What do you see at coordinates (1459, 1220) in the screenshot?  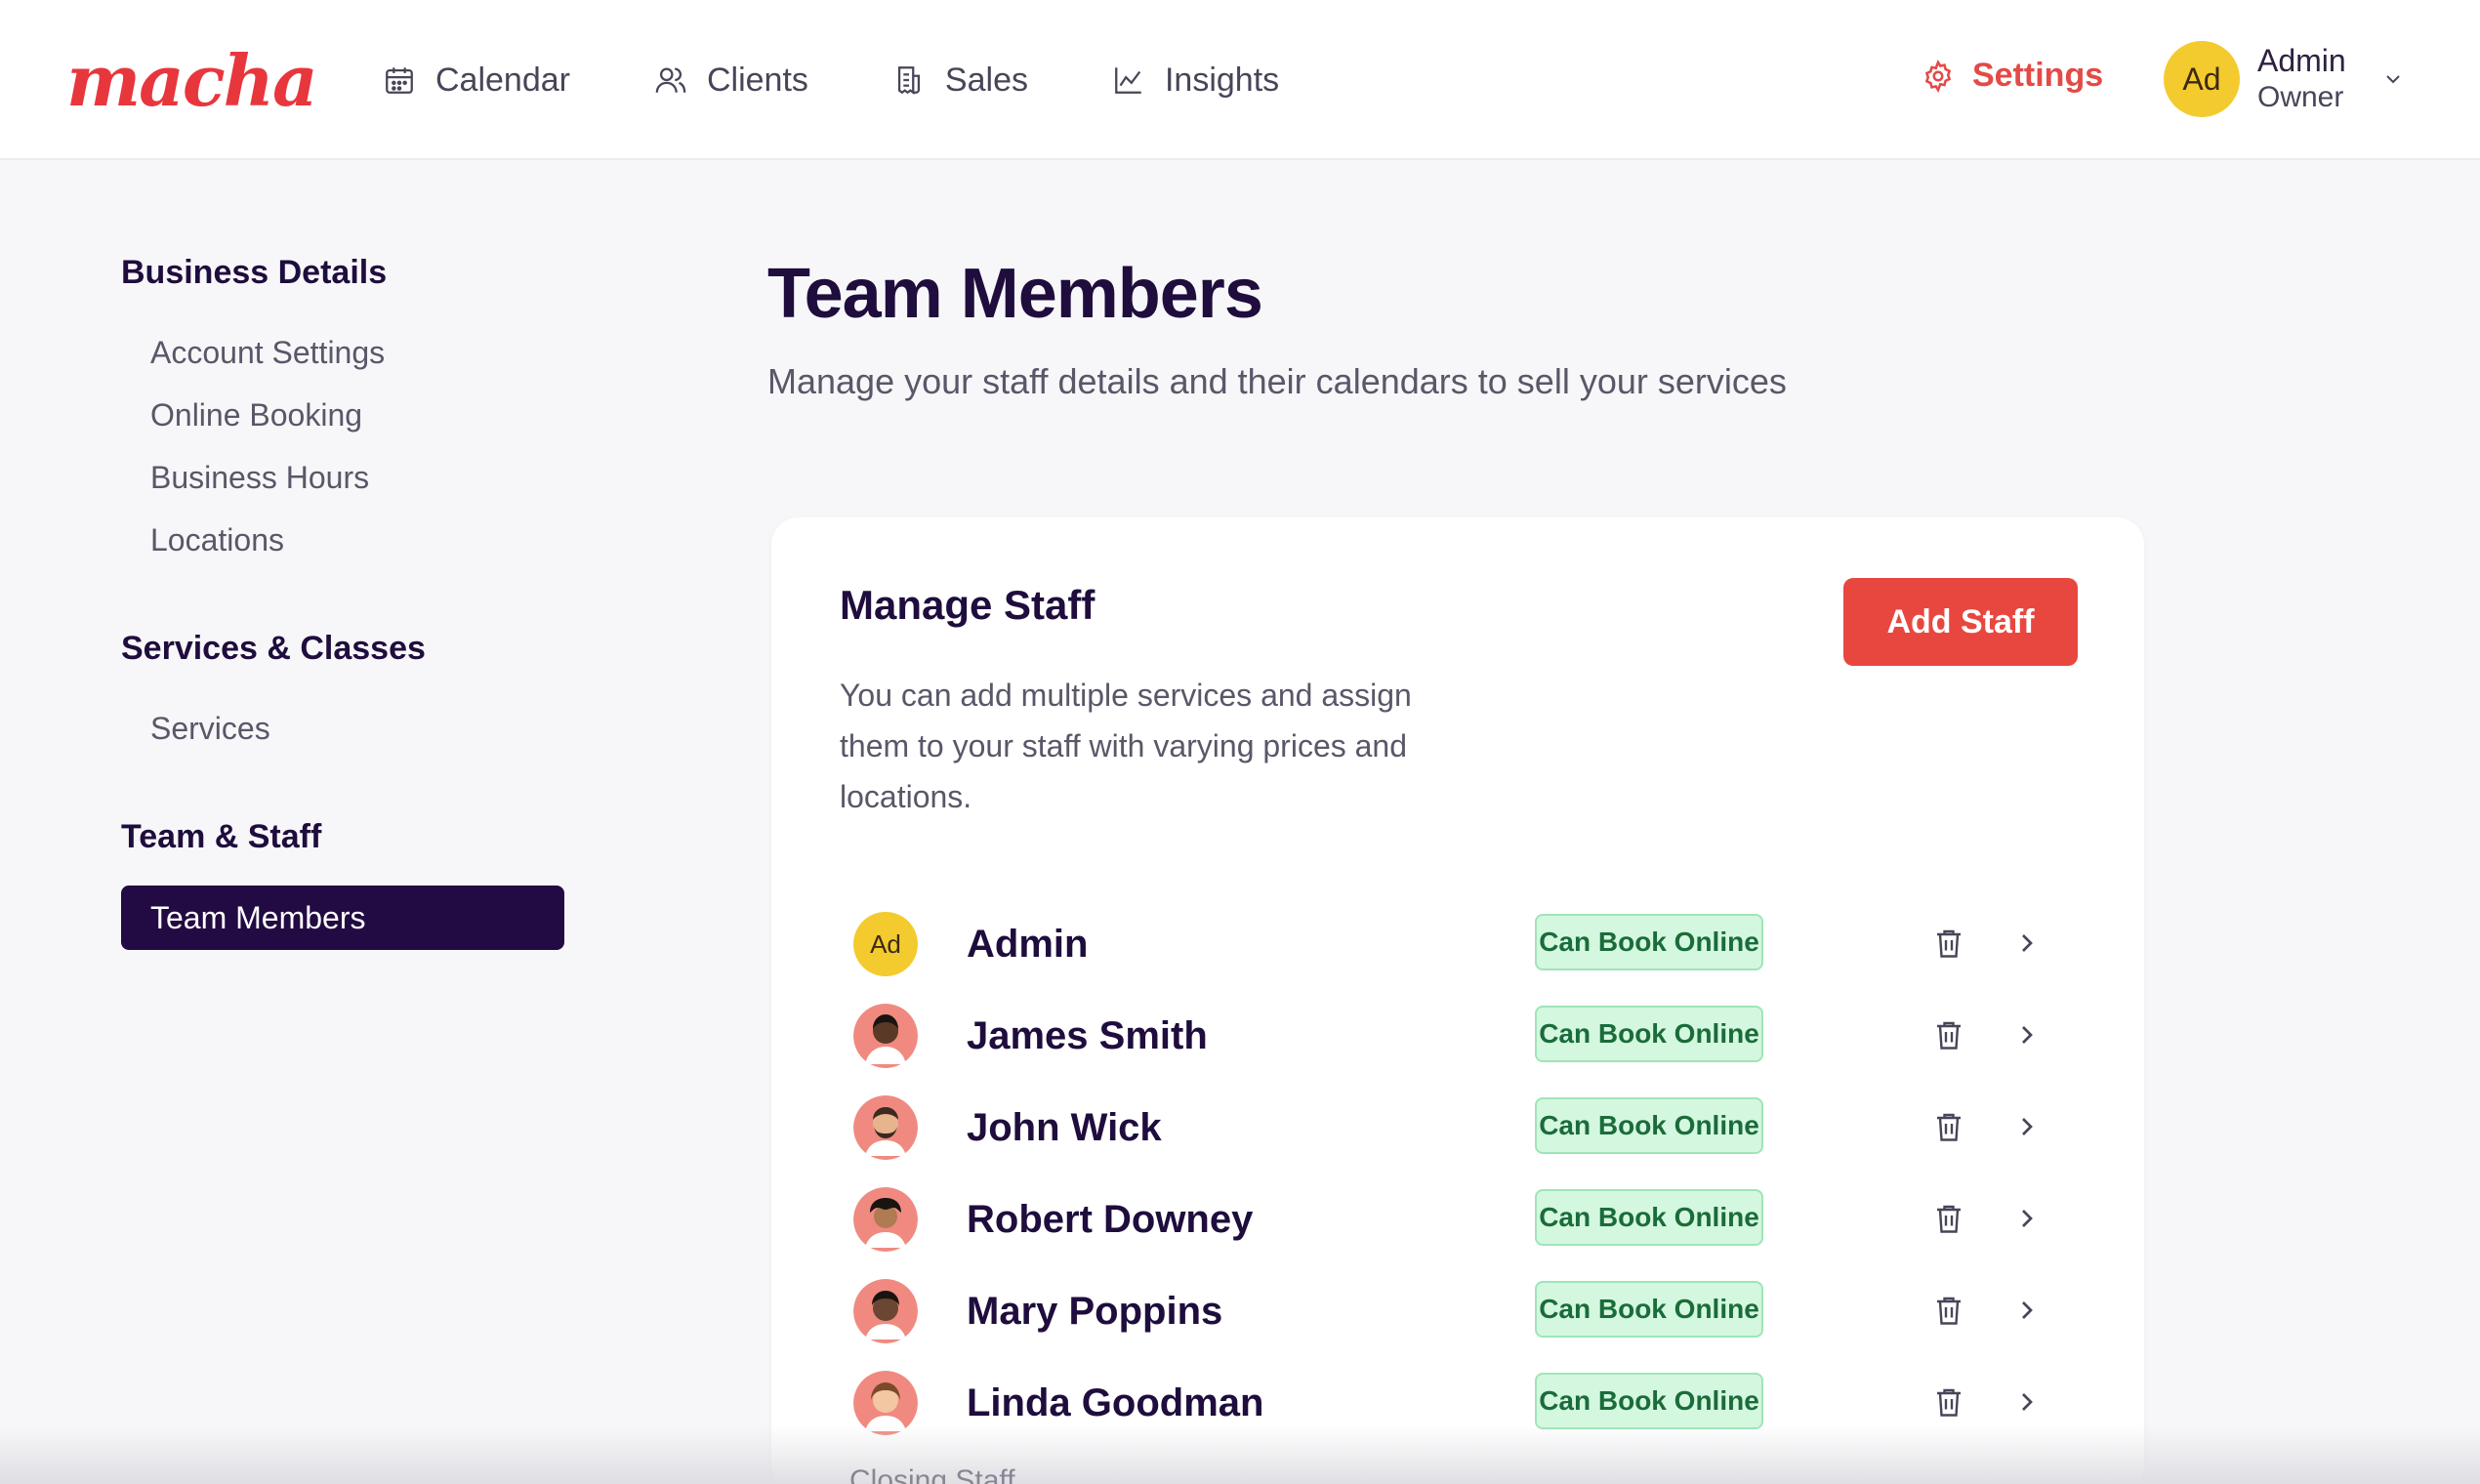 I see `table-row: Robert Downey Can Book Online` at bounding box center [1459, 1220].